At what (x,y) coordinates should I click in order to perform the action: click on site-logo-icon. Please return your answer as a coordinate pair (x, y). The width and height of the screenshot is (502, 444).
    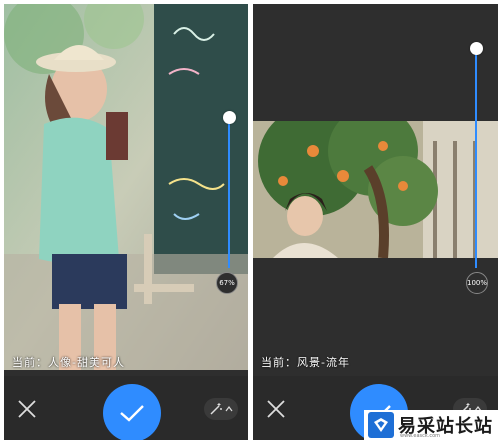
    Looking at the image, I should click on (381, 425).